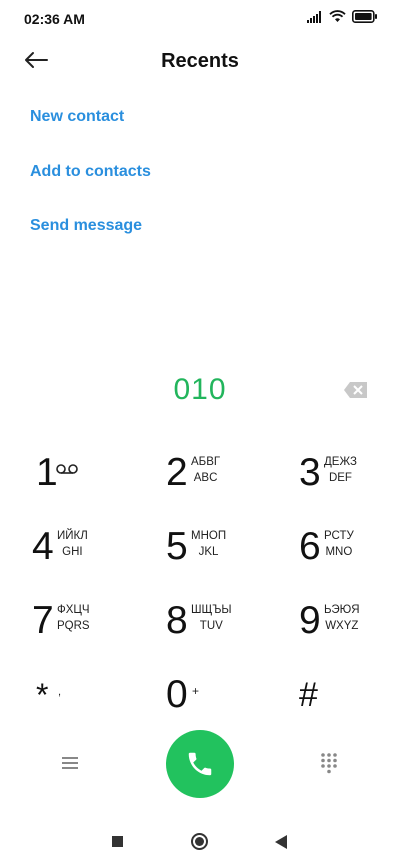 The height and width of the screenshot is (866, 400). I want to click on key-digit: 8, so click(177, 620).